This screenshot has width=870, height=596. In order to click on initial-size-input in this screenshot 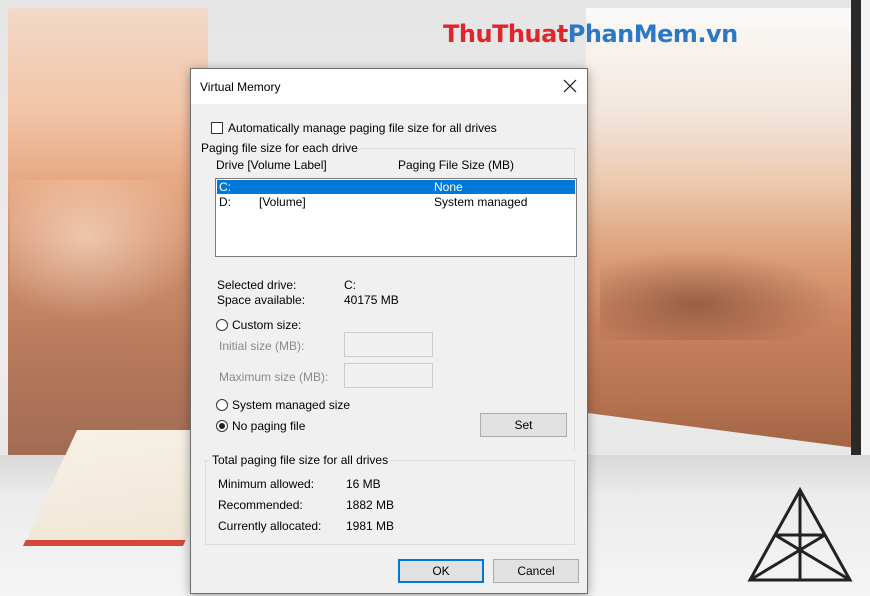, I will do `click(388, 344)`.